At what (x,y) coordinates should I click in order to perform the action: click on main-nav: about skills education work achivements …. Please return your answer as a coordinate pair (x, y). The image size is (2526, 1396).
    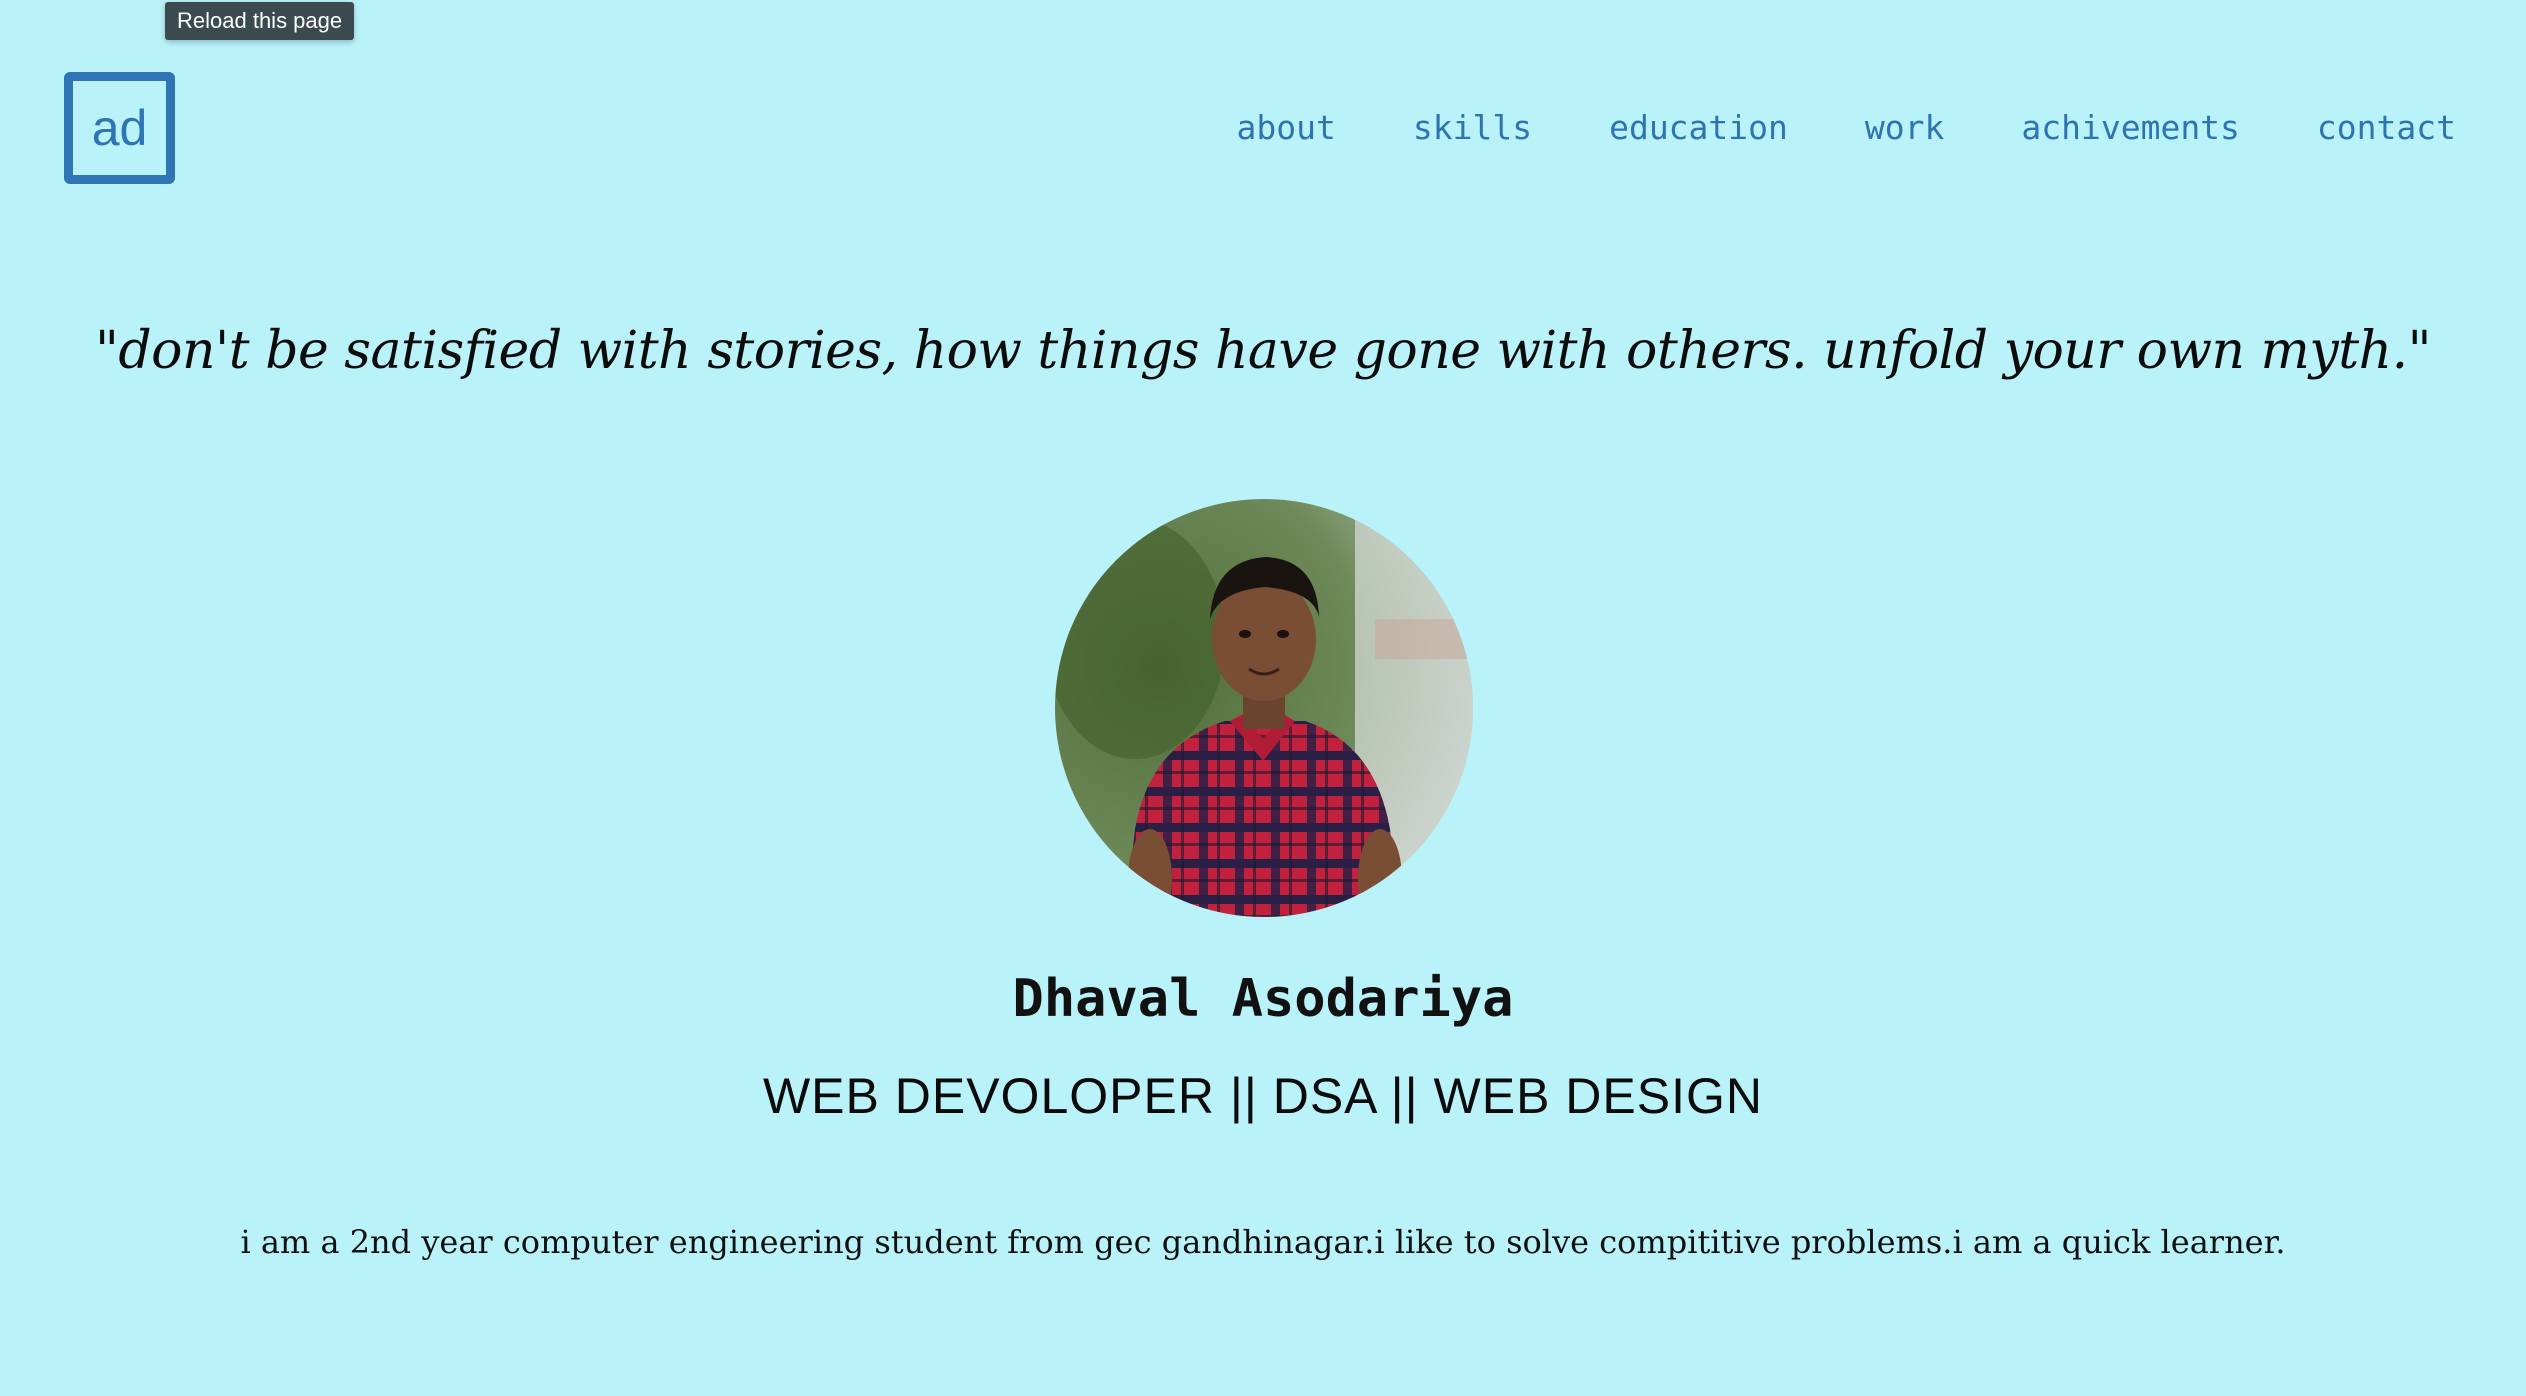
    Looking at the image, I should click on (1846, 127).